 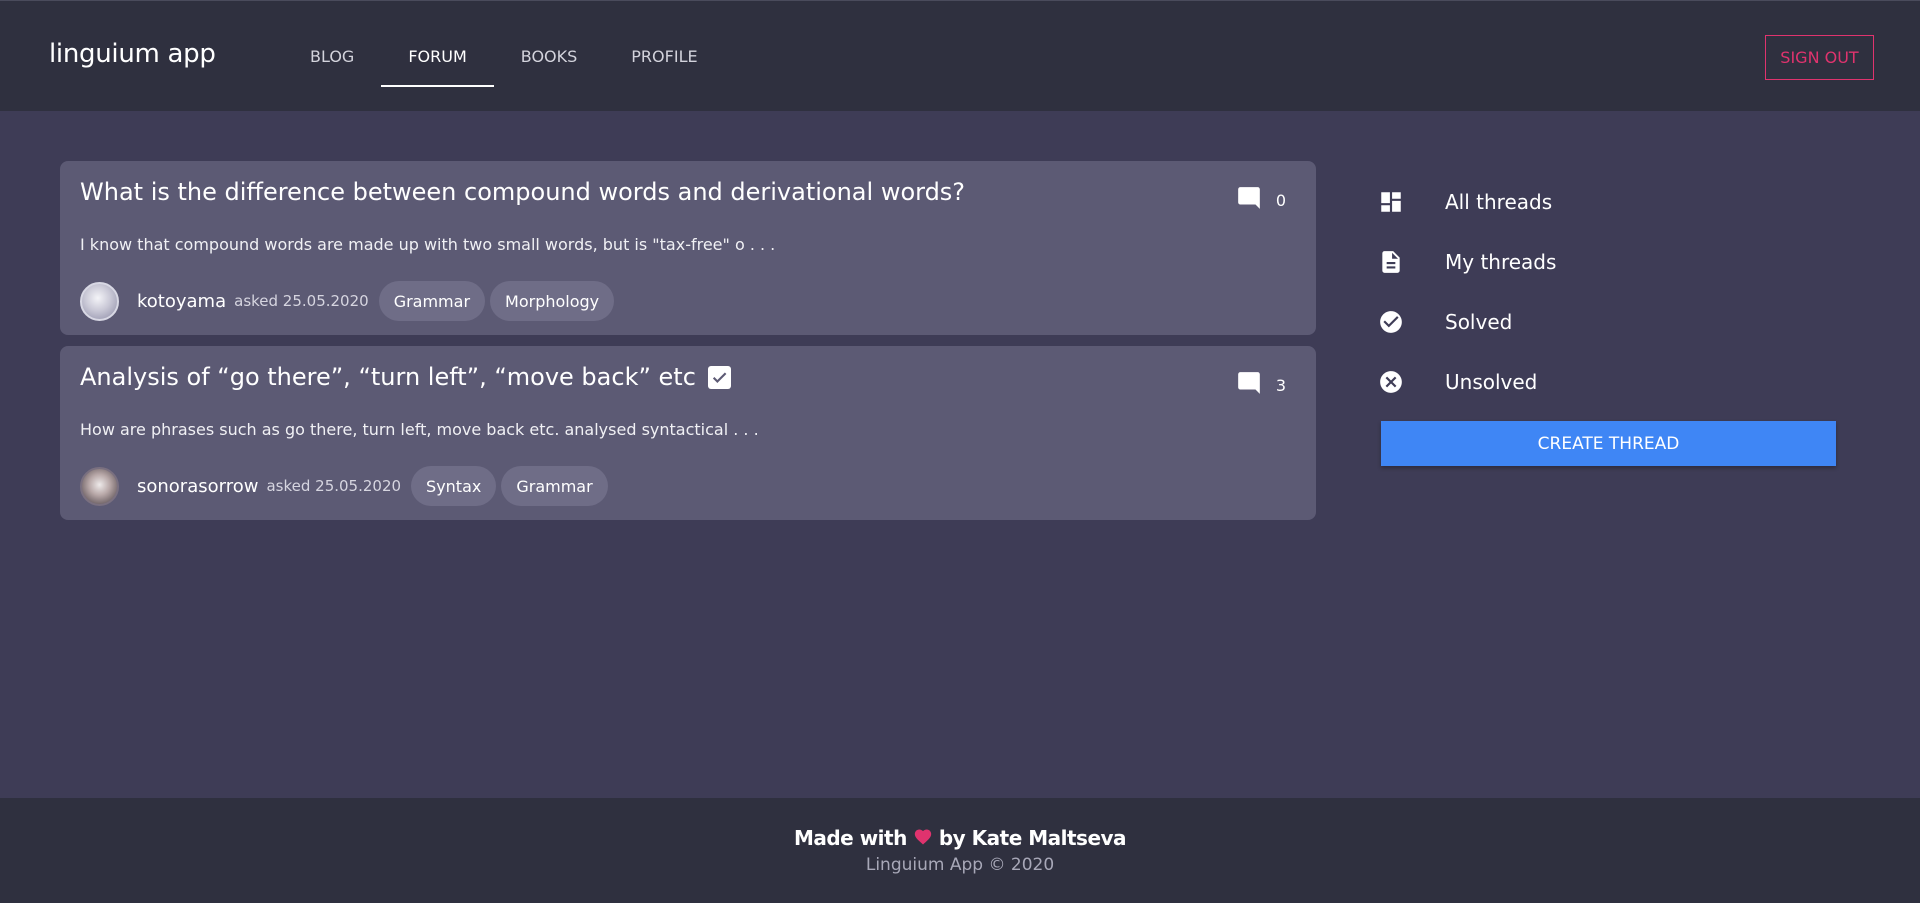 I want to click on footer-made-prefix: Made with, so click(x=850, y=838).